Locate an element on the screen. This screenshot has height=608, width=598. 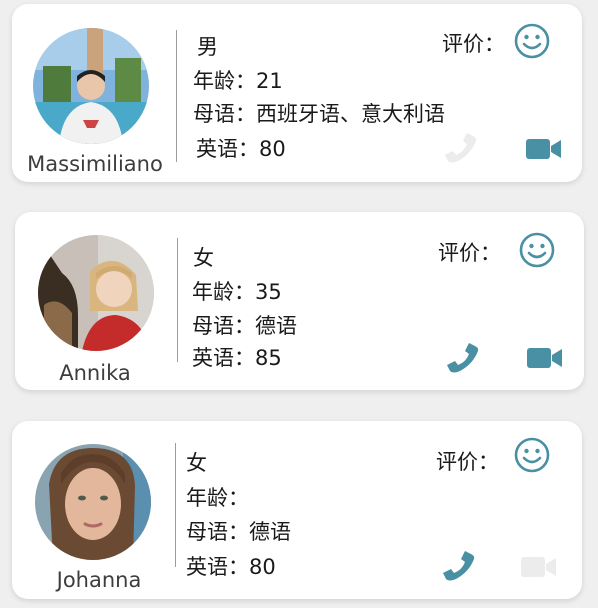
tutor-name: Johanna is located at coordinates (99, 580).